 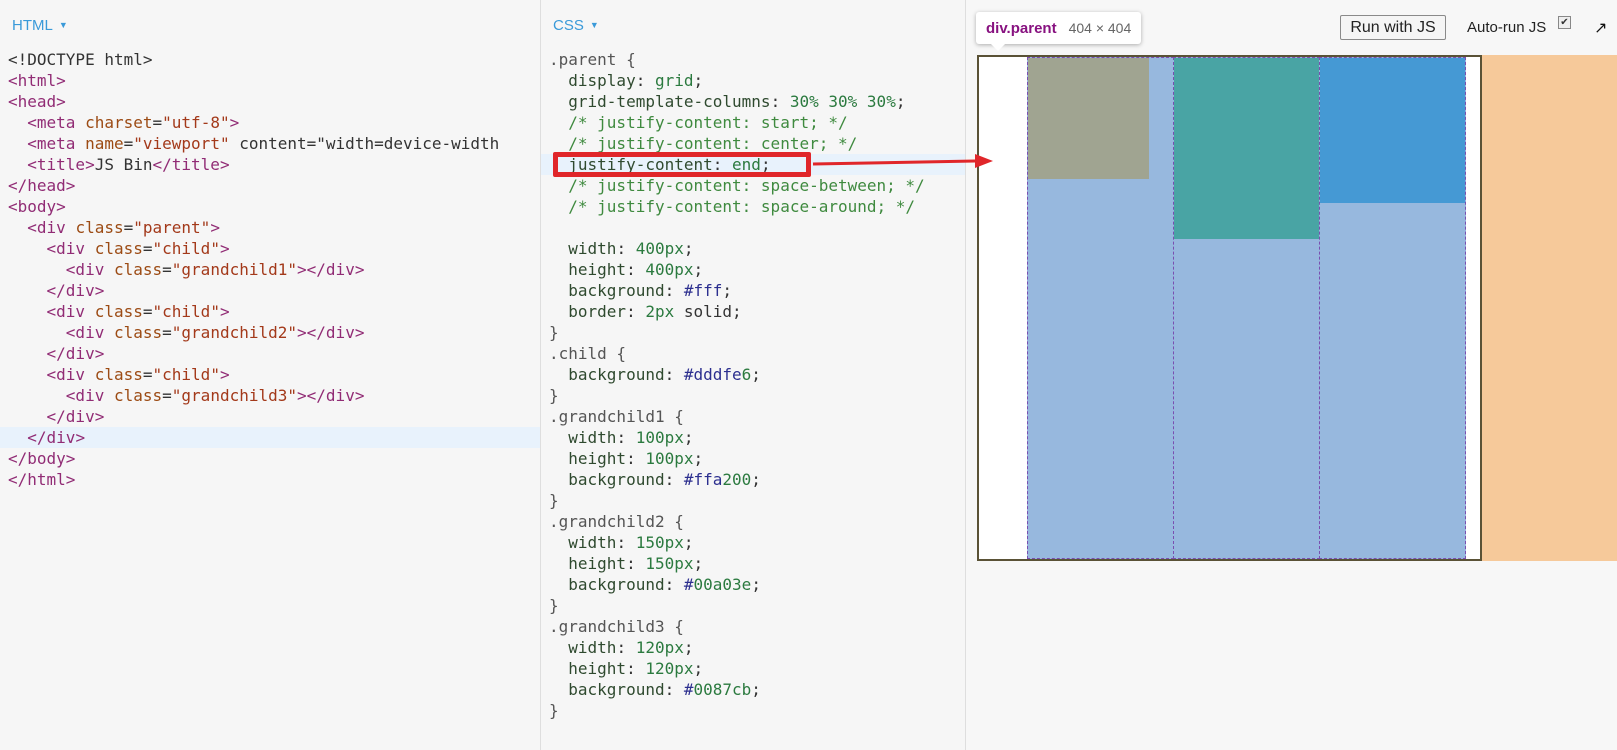 What do you see at coordinates (270, 206) in the screenshot?
I see `html-code-line-8: <body>` at bounding box center [270, 206].